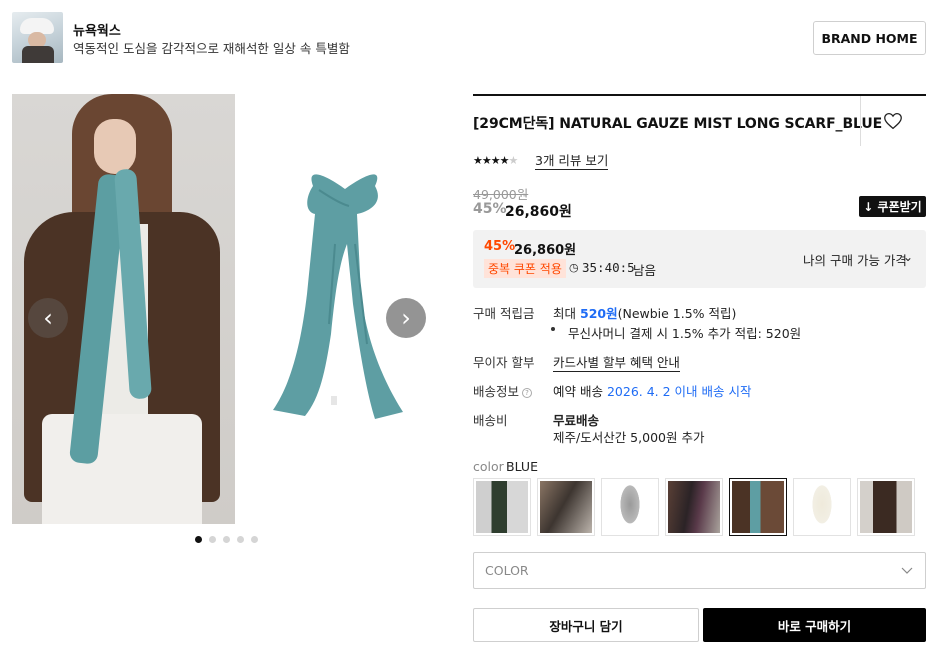  What do you see at coordinates (699, 95) in the screenshot?
I see `section-divider` at bounding box center [699, 95].